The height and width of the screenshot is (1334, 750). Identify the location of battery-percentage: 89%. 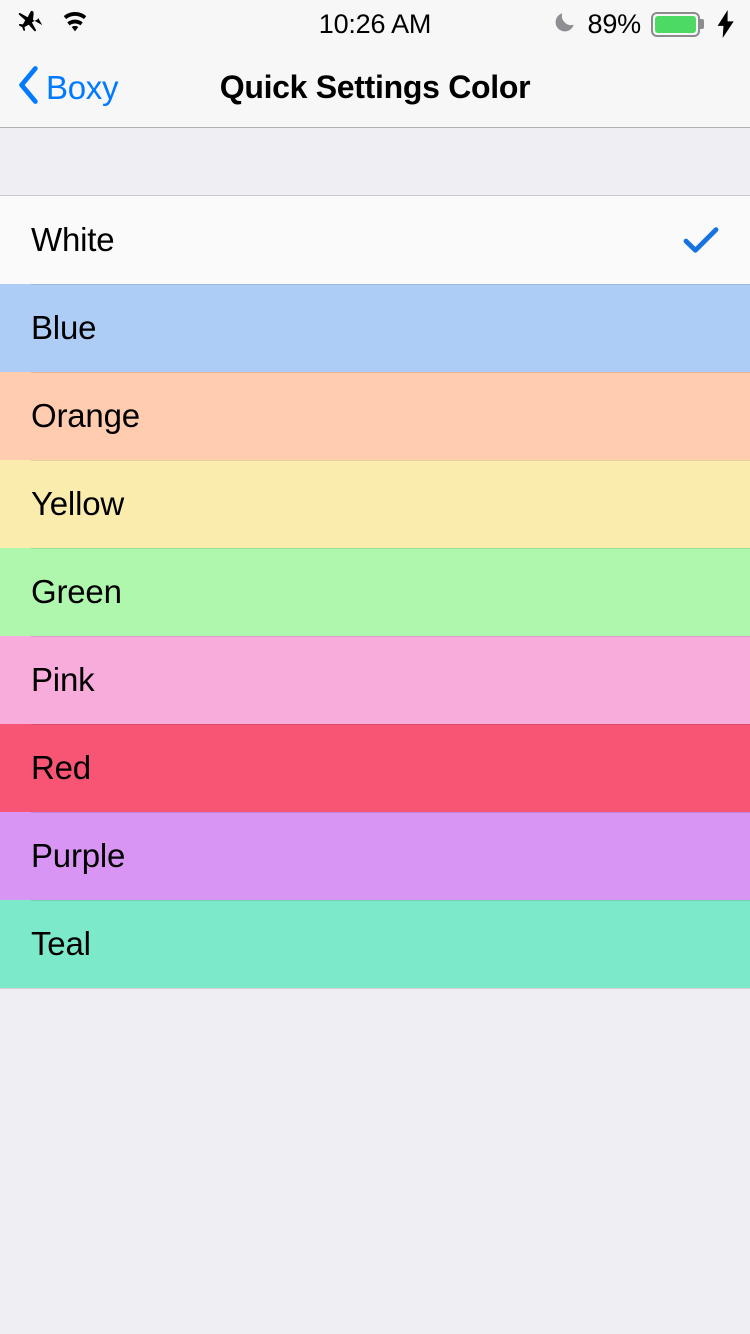
(614, 23).